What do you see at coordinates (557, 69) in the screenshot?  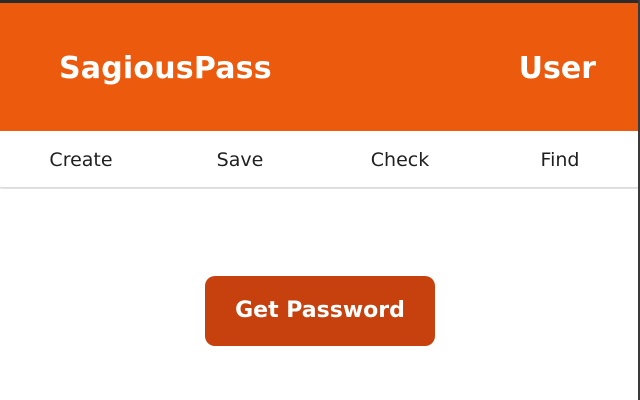 I see `user-menu: User` at bounding box center [557, 69].